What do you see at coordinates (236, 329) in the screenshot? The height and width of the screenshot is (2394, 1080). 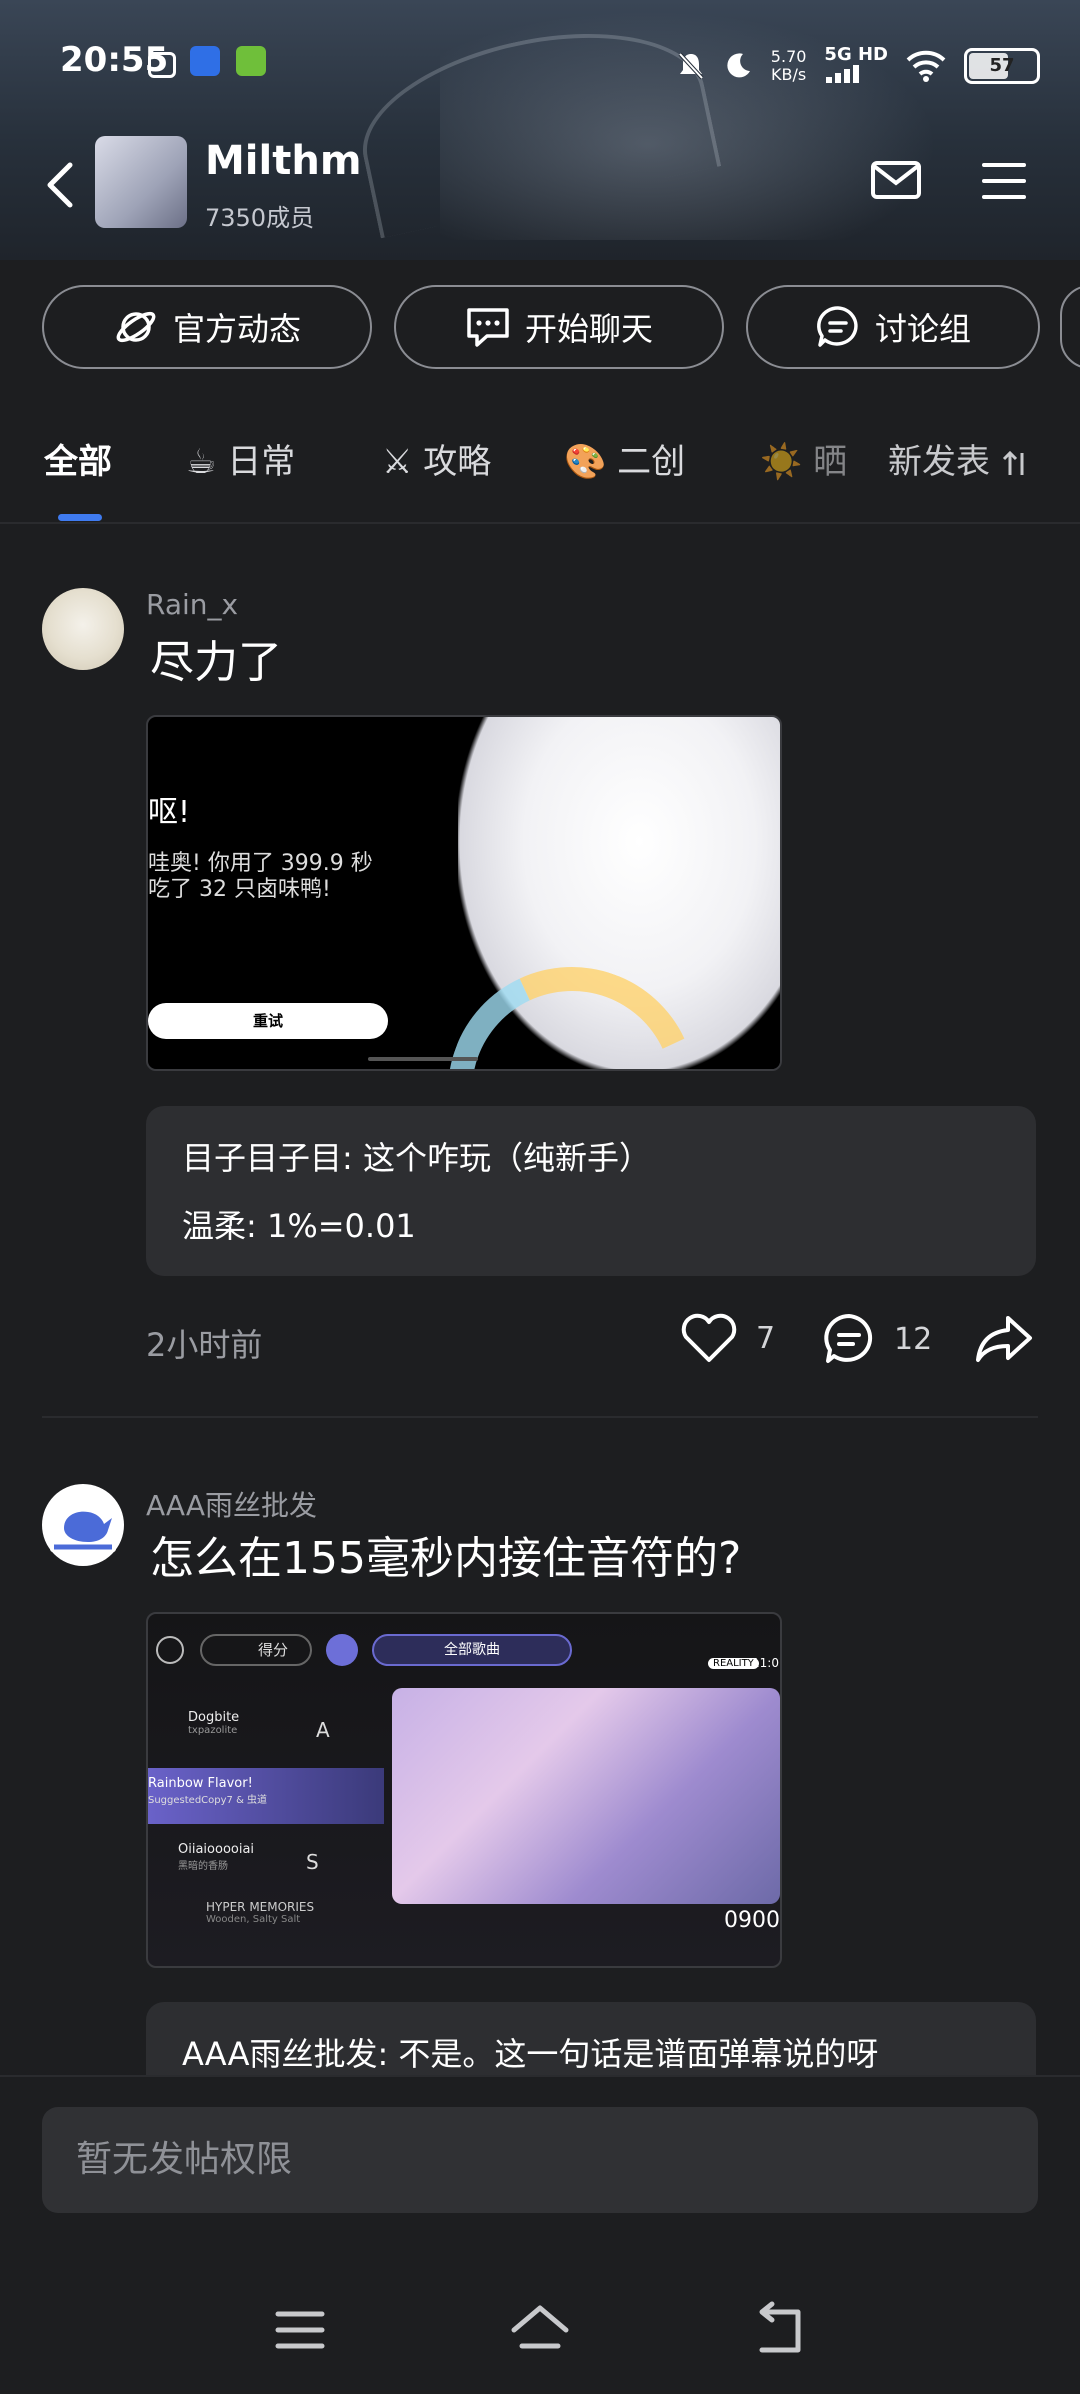 I see `chip-label: 官方动态` at bounding box center [236, 329].